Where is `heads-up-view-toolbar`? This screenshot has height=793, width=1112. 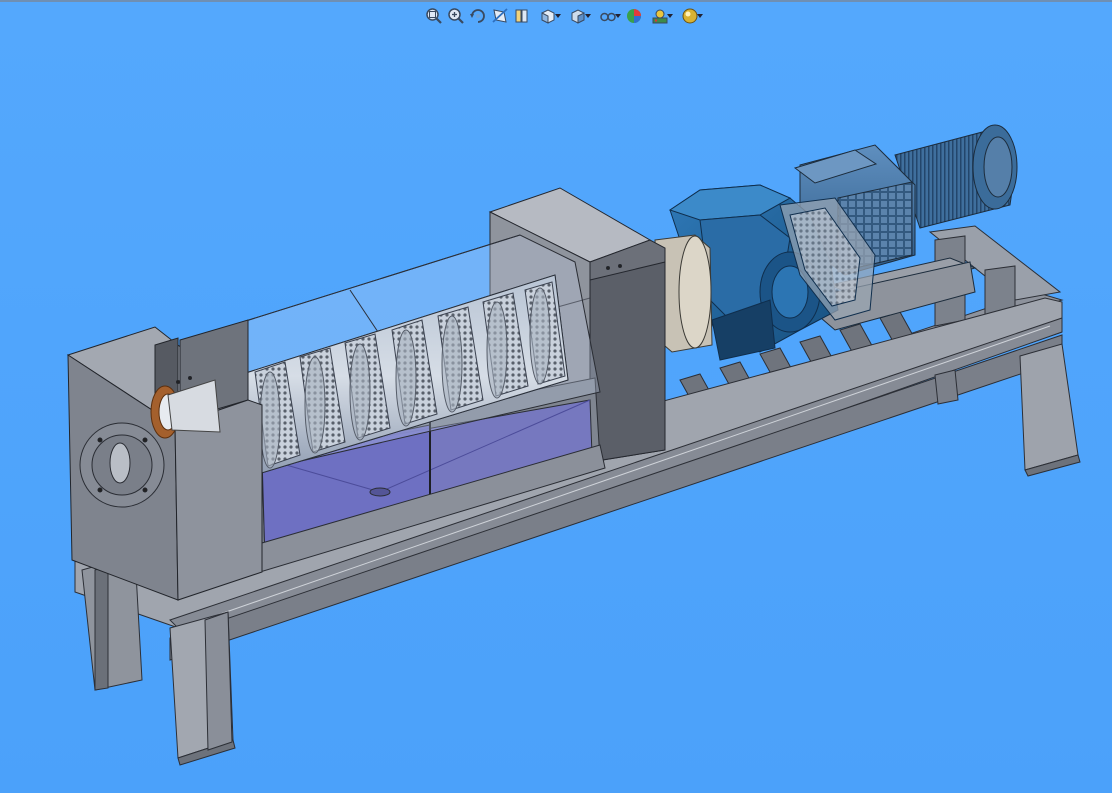 heads-up-view-toolbar is located at coordinates (564, 16).